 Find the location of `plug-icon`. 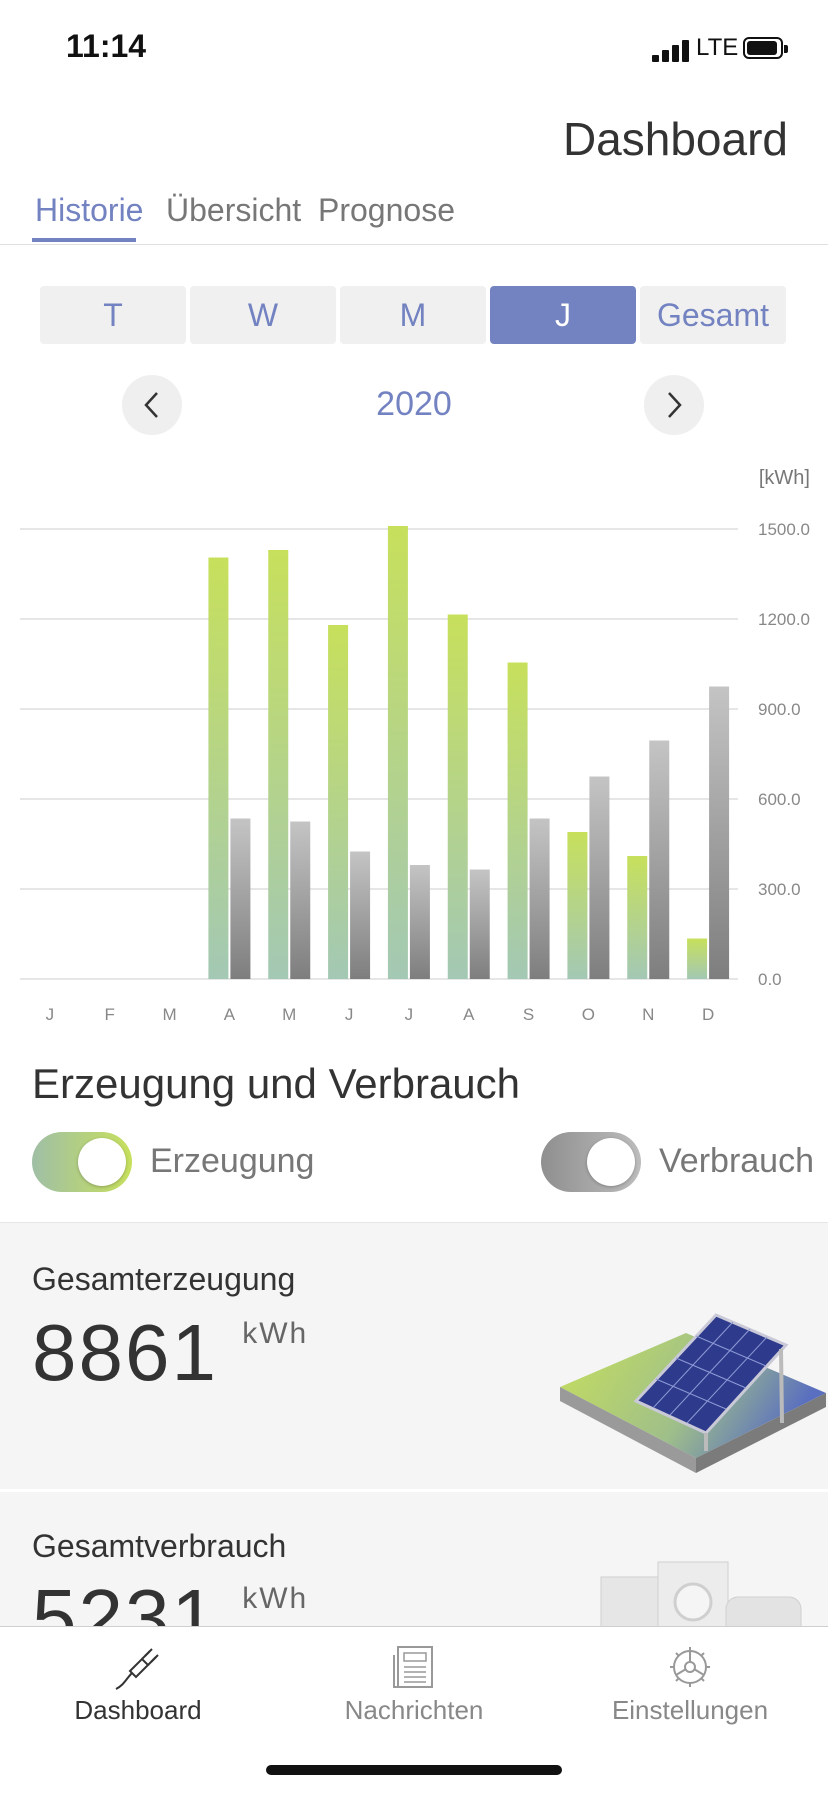

plug-icon is located at coordinates (137, 1669).